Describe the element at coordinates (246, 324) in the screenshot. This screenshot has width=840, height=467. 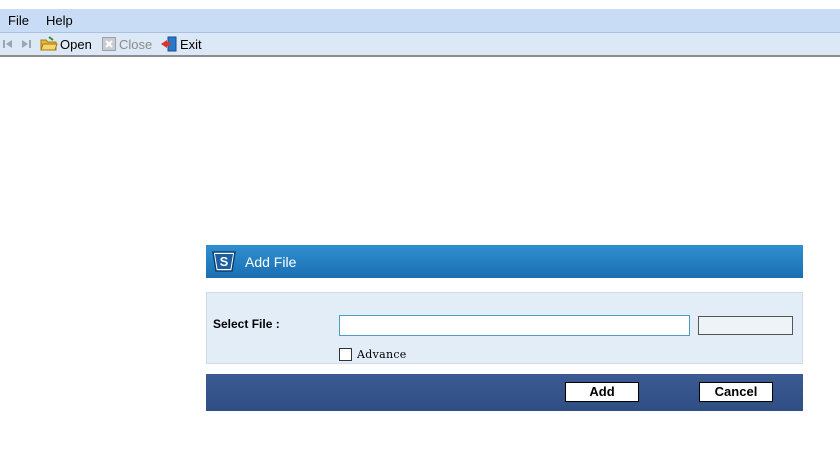
I see `select-file-label: Select File :` at that location.